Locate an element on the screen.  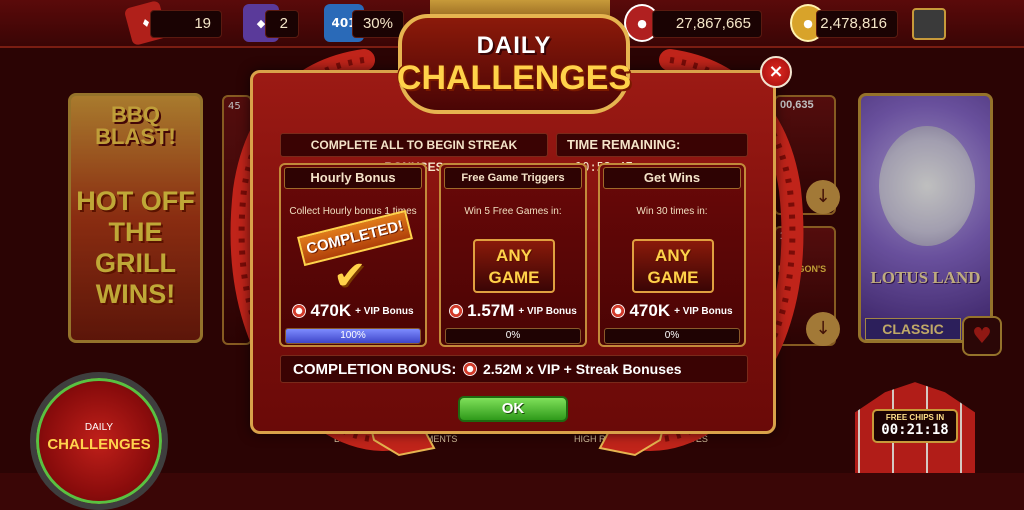
streak-instructions: COMPLETE ALL TO BEGIN STREAK BONUSES is located at coordinates (414, 153).